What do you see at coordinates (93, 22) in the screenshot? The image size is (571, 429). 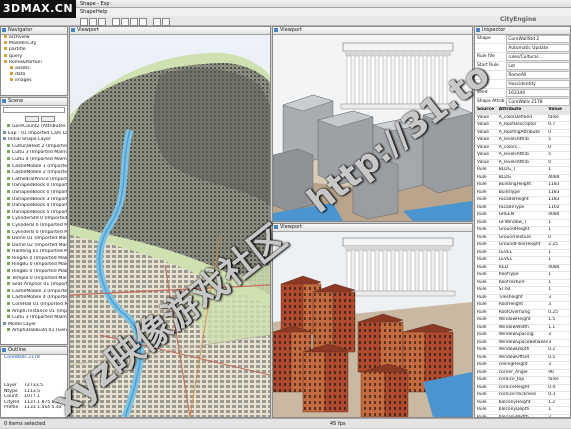 I see `open-icon` at bounding box center [93, 22].